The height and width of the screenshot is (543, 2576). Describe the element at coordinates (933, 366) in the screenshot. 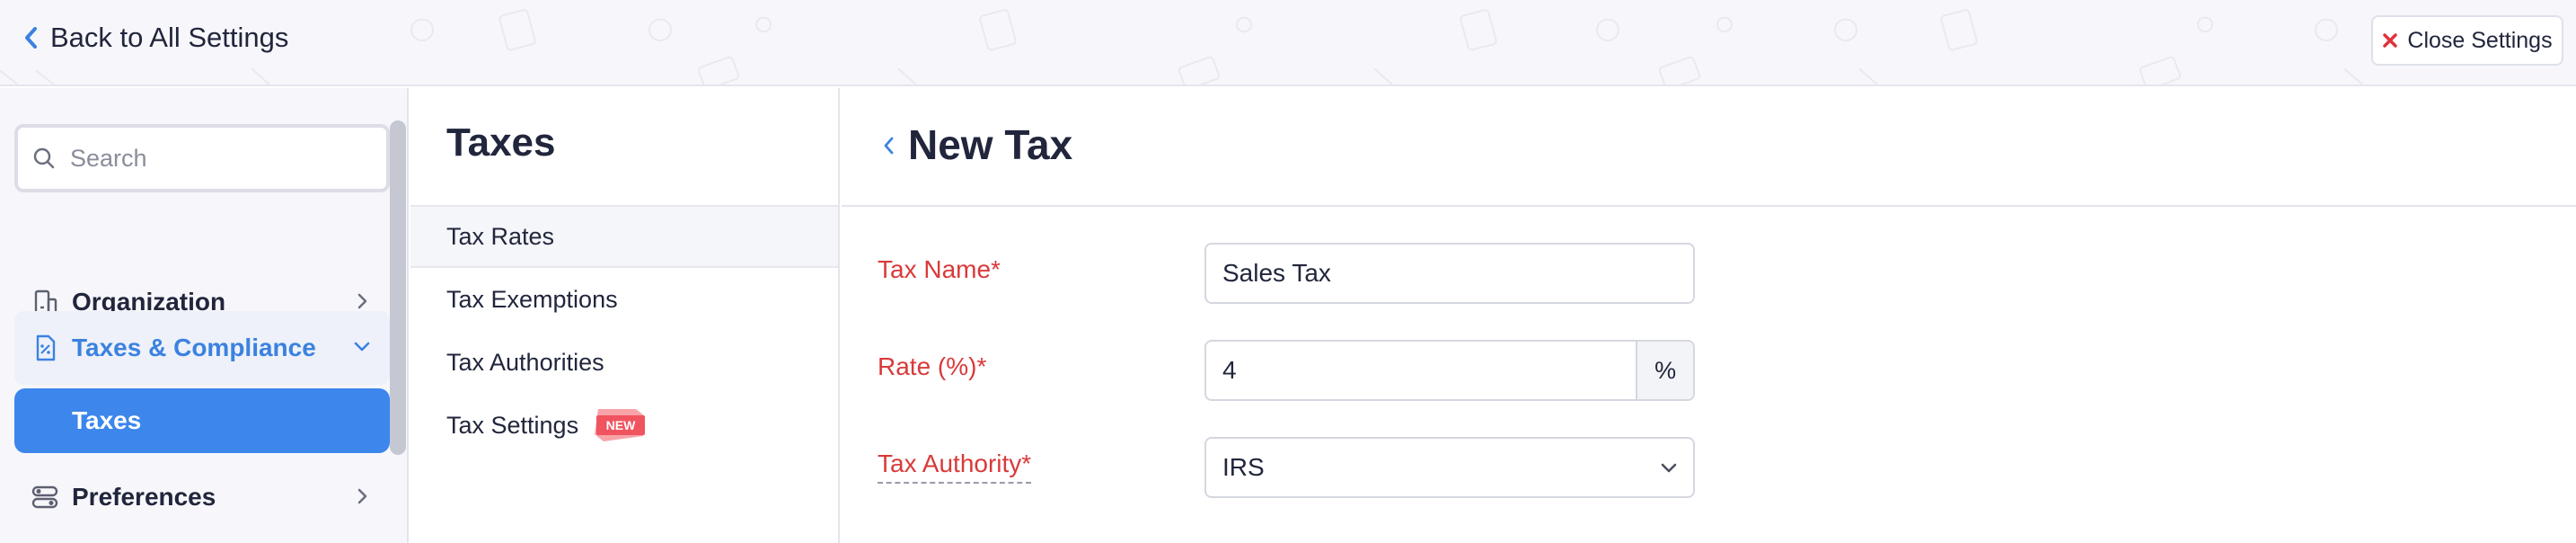

I see `rate-label: Rate (%)*` at that location.